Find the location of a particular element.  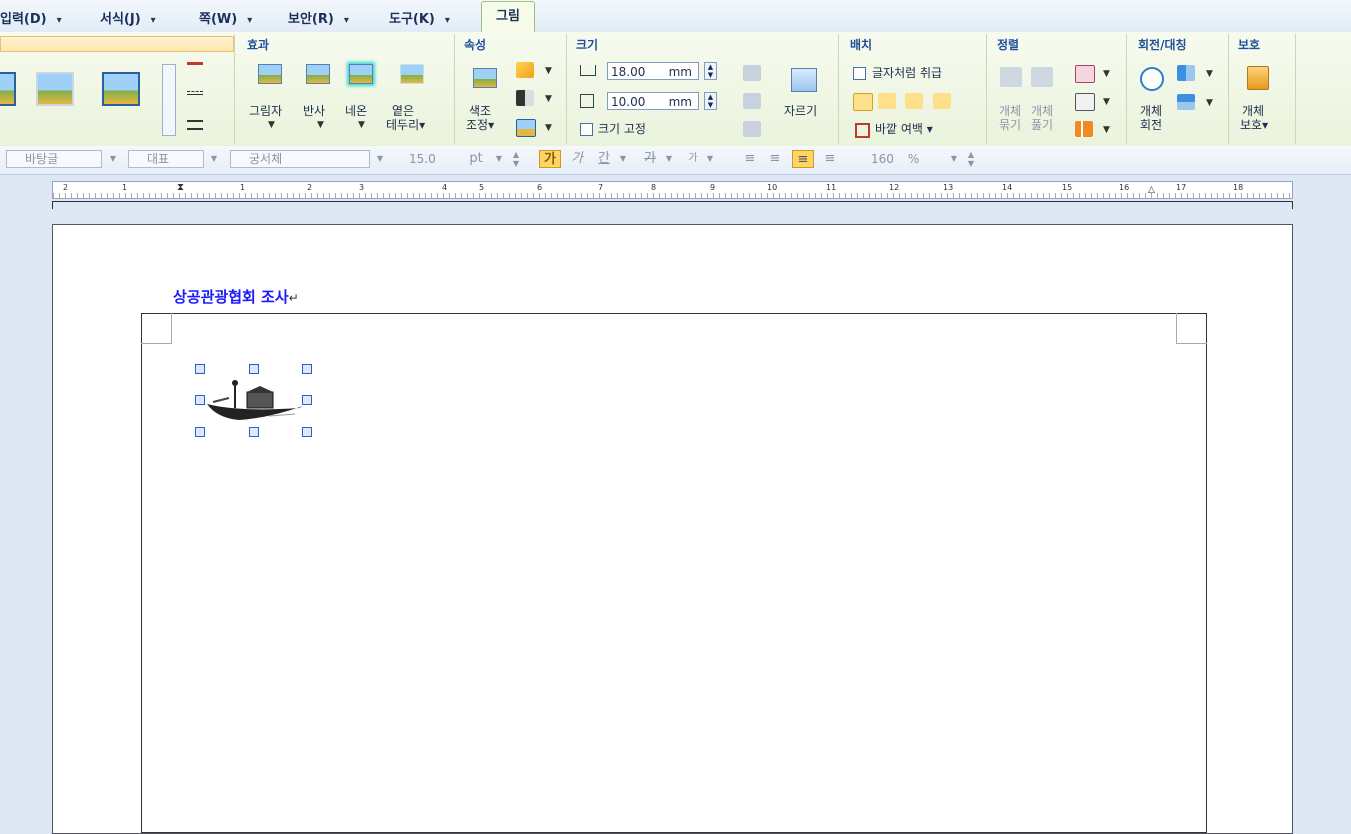

document-heading: 상공관광협회 조사↵ is located at coordinates (236, 296).